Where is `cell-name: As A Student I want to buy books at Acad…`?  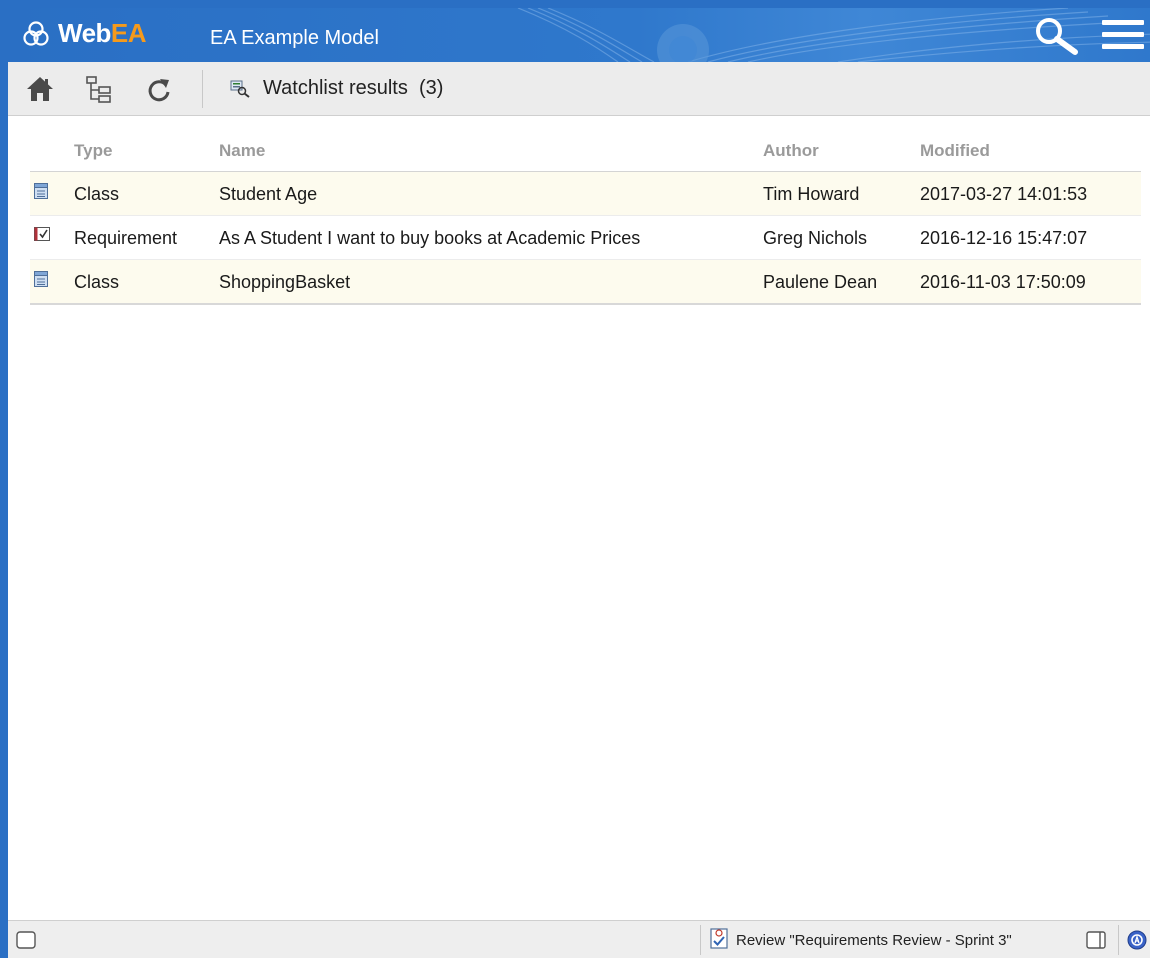 cell-name: As A Student I want to buy books at Acad… is located at coordinates (429, 238).